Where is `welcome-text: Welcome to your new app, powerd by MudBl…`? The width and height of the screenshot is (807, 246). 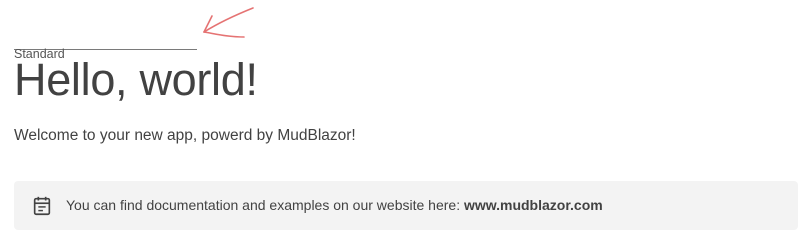 welcome-text: Welcome to your new app, powerd by MudBl… is located at coordinates (185, 135).